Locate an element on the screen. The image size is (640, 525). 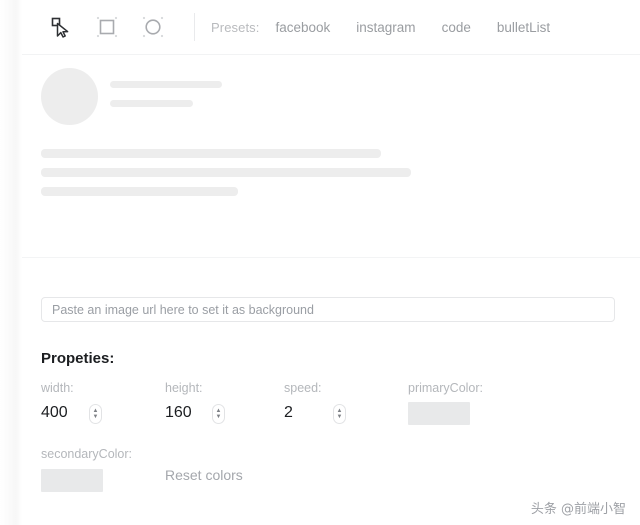
width-value: 400 is located at coordinates (54, 413).